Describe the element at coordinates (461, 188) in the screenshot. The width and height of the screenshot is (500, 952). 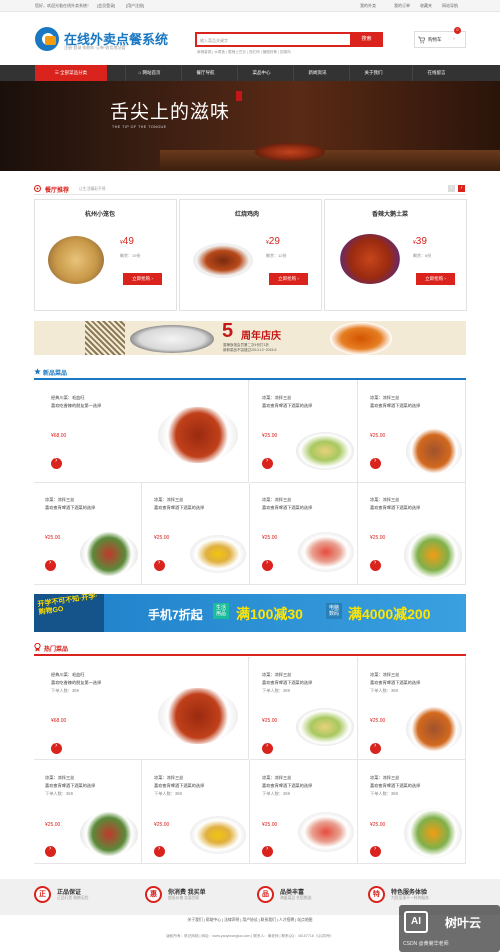
I see `next-arrow-button: ›` at that location.